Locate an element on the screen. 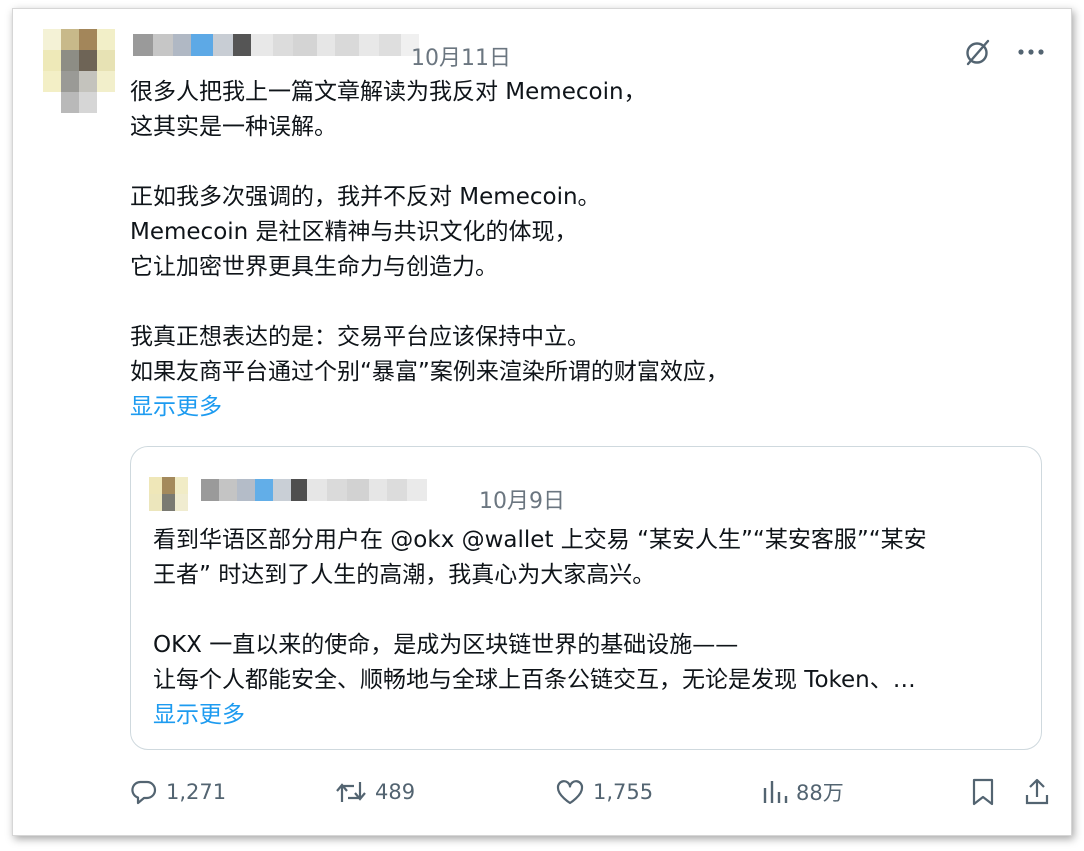  repost-count: 489 is located at coordinates (395, 792).